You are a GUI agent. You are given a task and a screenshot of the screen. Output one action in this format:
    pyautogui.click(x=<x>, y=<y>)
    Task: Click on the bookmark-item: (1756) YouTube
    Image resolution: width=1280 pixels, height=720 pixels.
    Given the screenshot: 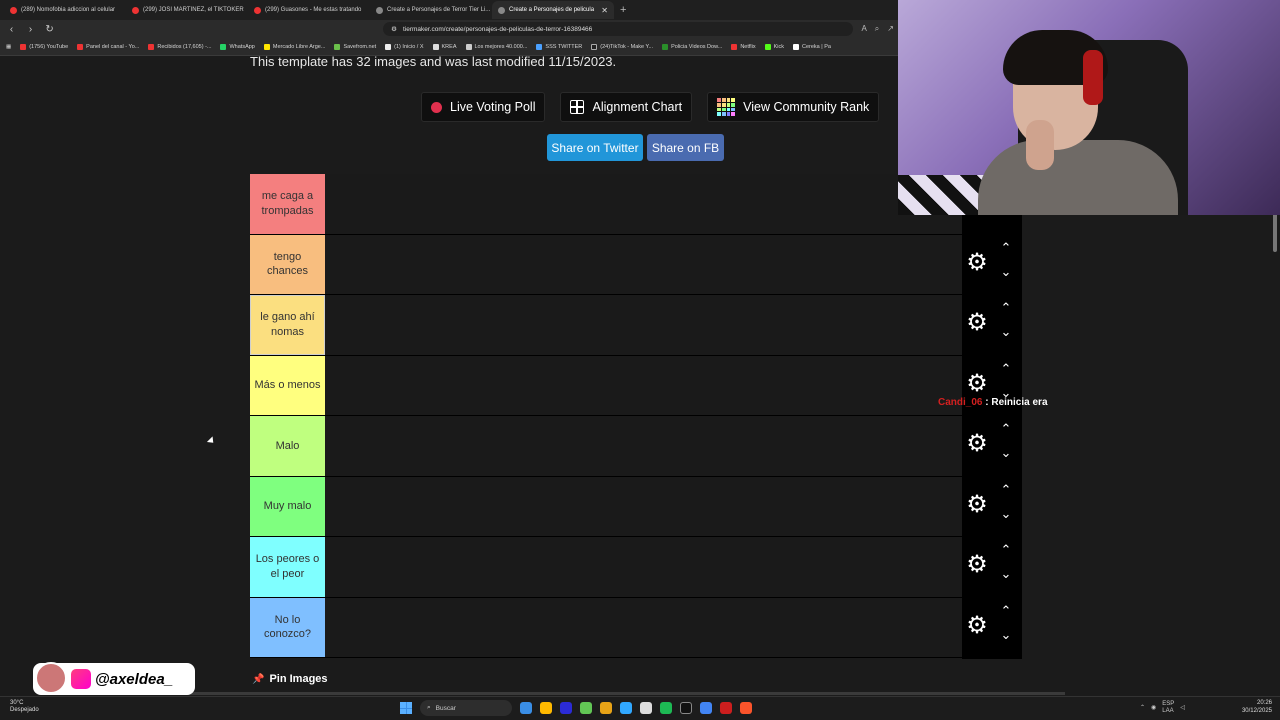 What is the action you would take?
    pyautogui.click(x=44, y=46)
    